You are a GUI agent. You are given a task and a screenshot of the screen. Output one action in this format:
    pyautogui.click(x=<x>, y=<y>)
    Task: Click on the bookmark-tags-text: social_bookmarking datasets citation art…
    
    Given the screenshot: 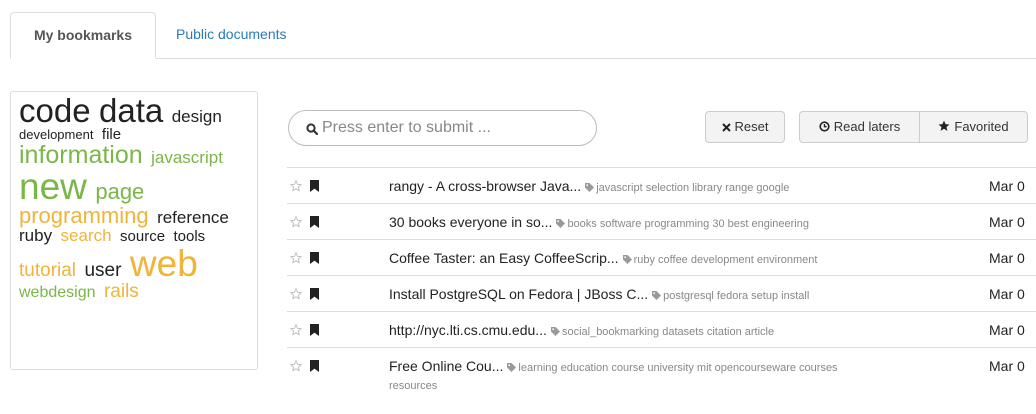 What is the action you would take?
    pyautogui.click(x=668, y=332)
    